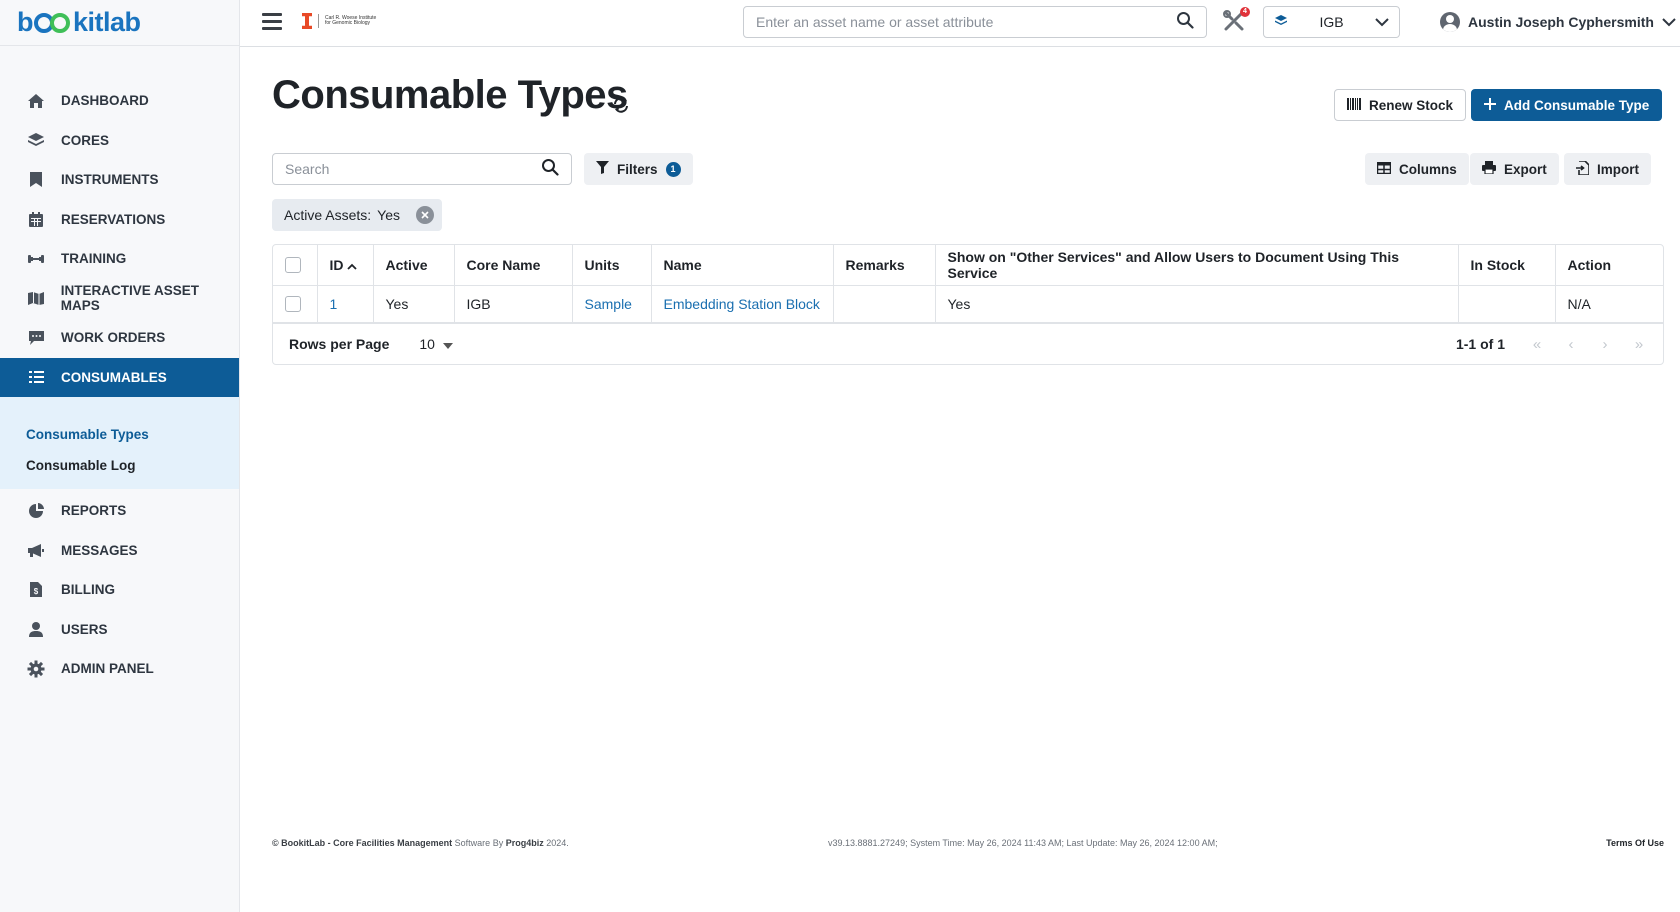 The height and width of the screenshot is (912, 1680). I want to click on add-consumable-type-button: Add Consumable Type, so click(1567, 105).